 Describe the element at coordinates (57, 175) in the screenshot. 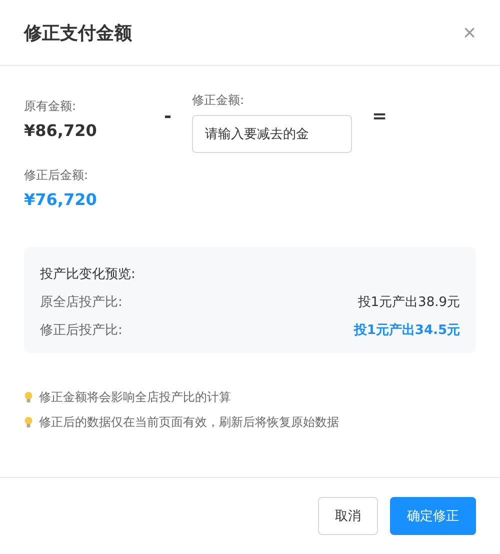

I see `field-label: 修正后金额:` at that location.